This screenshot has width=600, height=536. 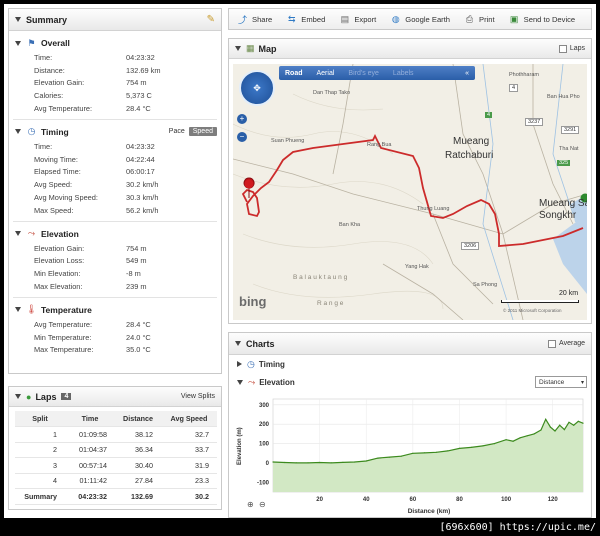 I want to click on road-shield-highway: 325, so click(x=564, y=163).